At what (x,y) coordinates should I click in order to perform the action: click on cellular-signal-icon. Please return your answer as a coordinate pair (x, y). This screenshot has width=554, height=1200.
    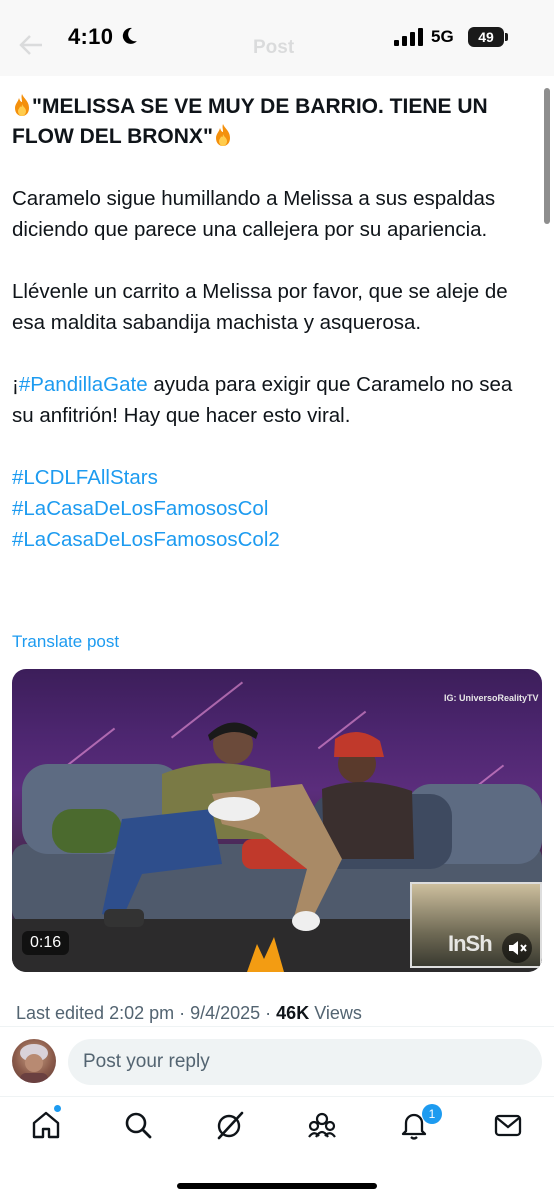
    Looking at the image, I should click on (408, 37).